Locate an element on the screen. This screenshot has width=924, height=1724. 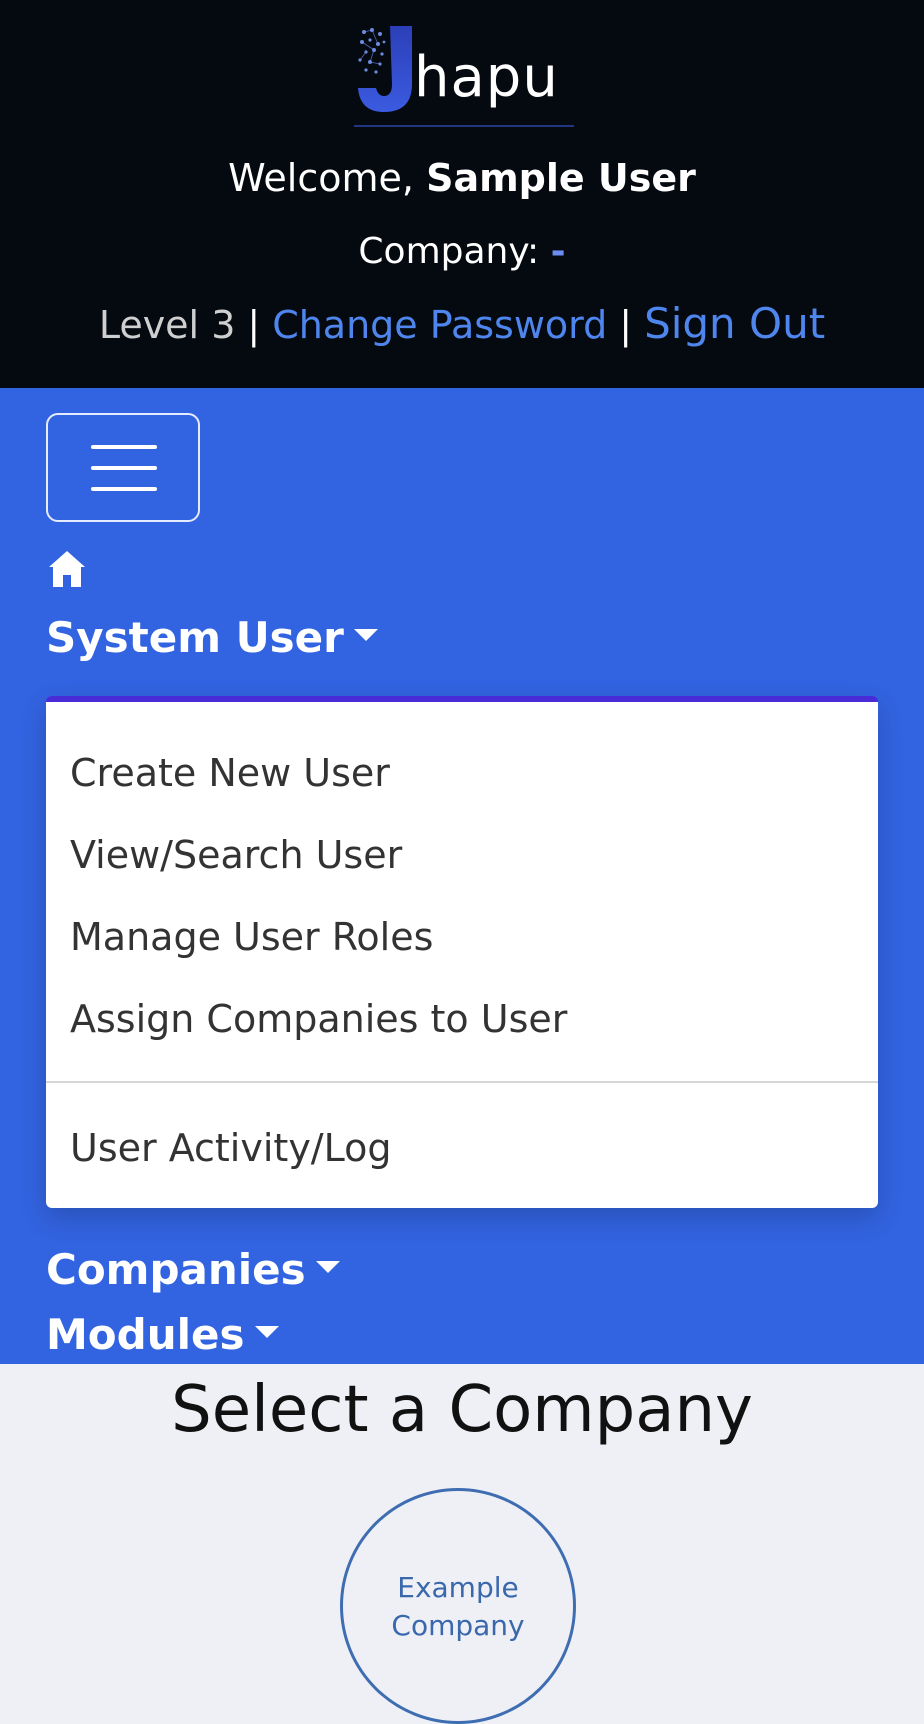
nav-modules: Modules is located at coordinates (162, 1335).